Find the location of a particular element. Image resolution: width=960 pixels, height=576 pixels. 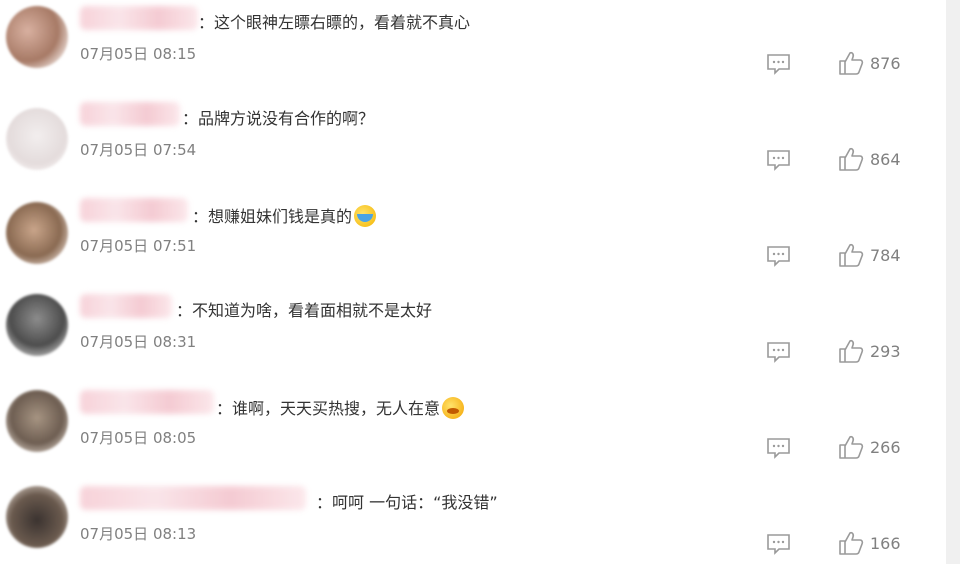

comment-timestamp: 07月05日 08:31 is located at coordinates (138, 342).